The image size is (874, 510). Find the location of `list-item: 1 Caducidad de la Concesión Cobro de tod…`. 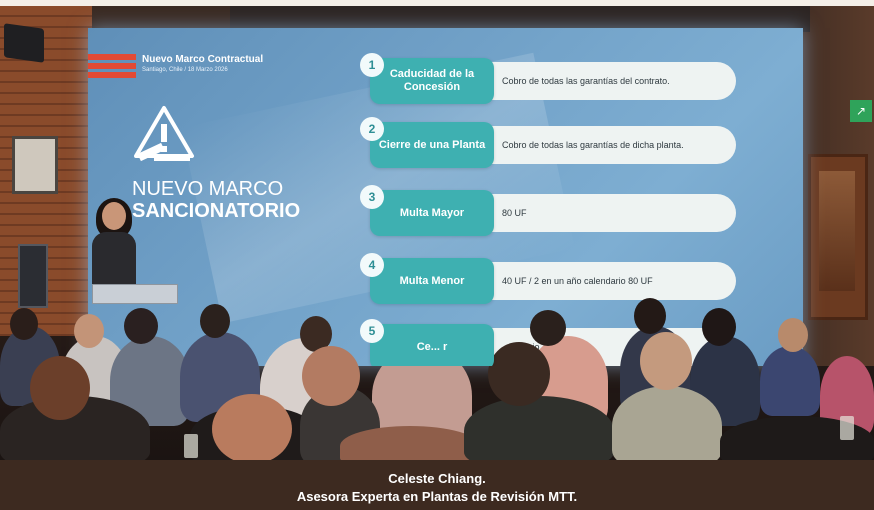

list-item: 1 Caducidad de la Concesión Cobro de tod… is located at coordinates (548, 78).